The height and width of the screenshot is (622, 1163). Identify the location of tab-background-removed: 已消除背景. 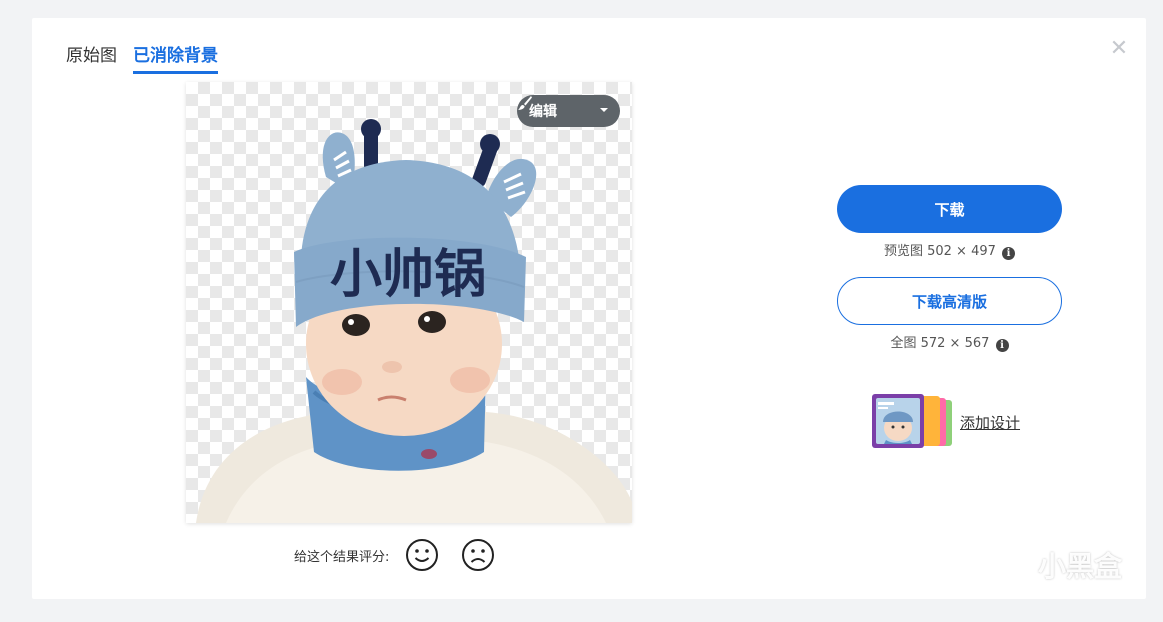
(175, 59).